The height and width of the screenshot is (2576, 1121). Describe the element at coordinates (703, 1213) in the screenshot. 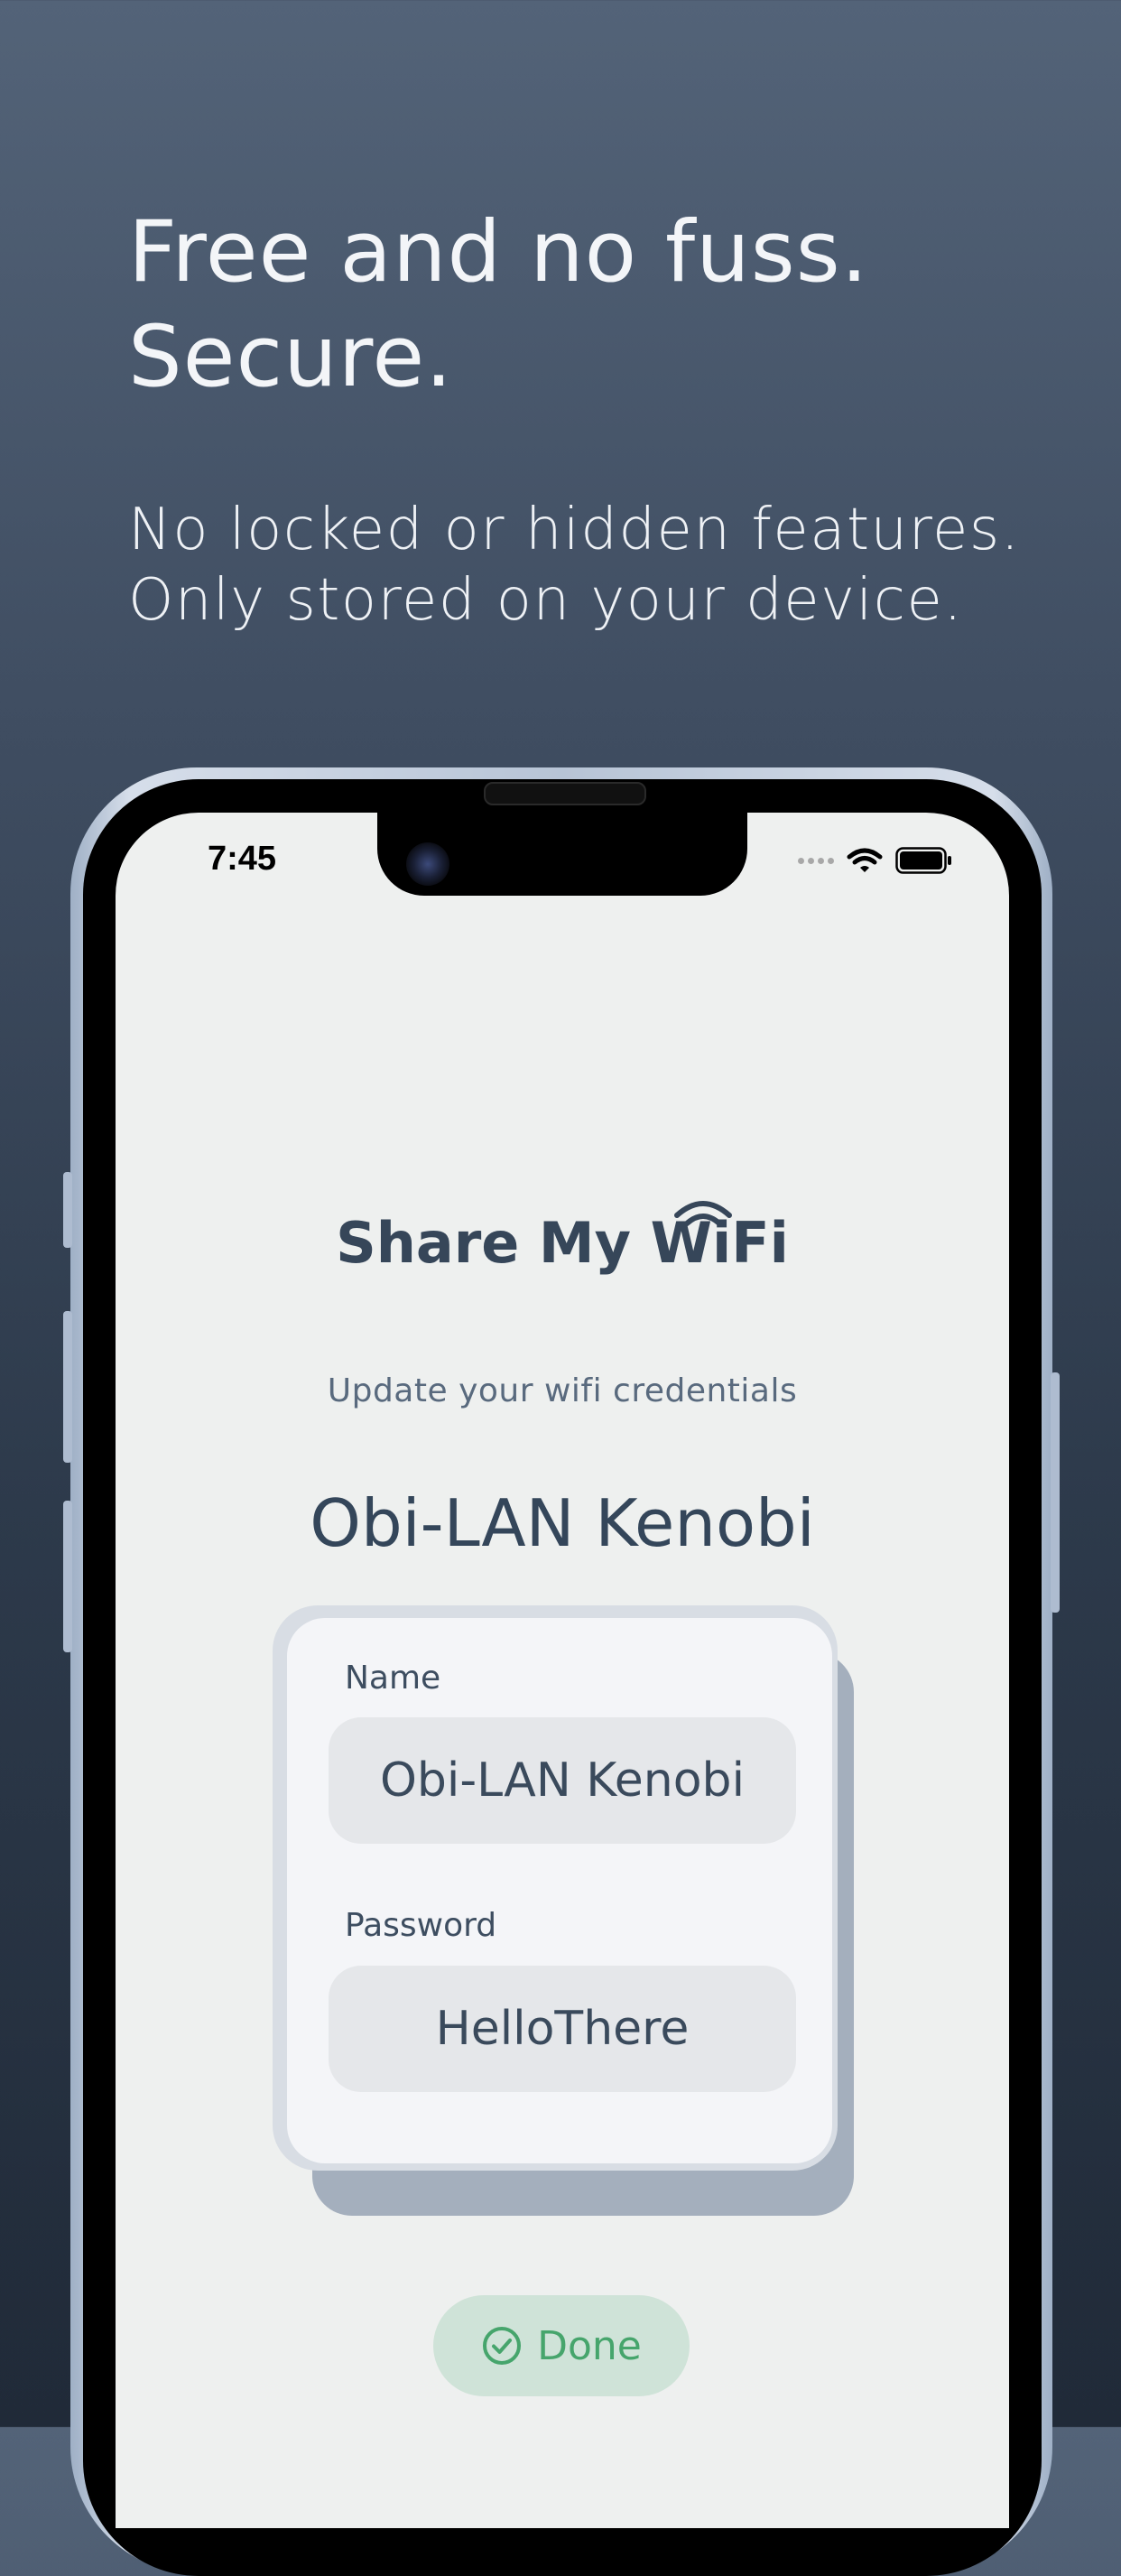

I see `title-wifi-icon` at that location.